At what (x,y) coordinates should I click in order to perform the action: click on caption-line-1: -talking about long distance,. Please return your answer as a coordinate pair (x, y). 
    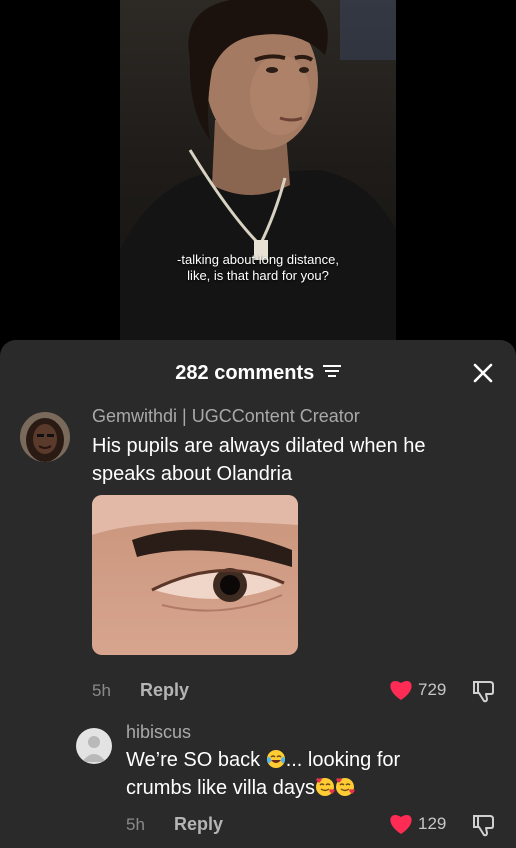
    Looking at the image, I should click on (258, 259).